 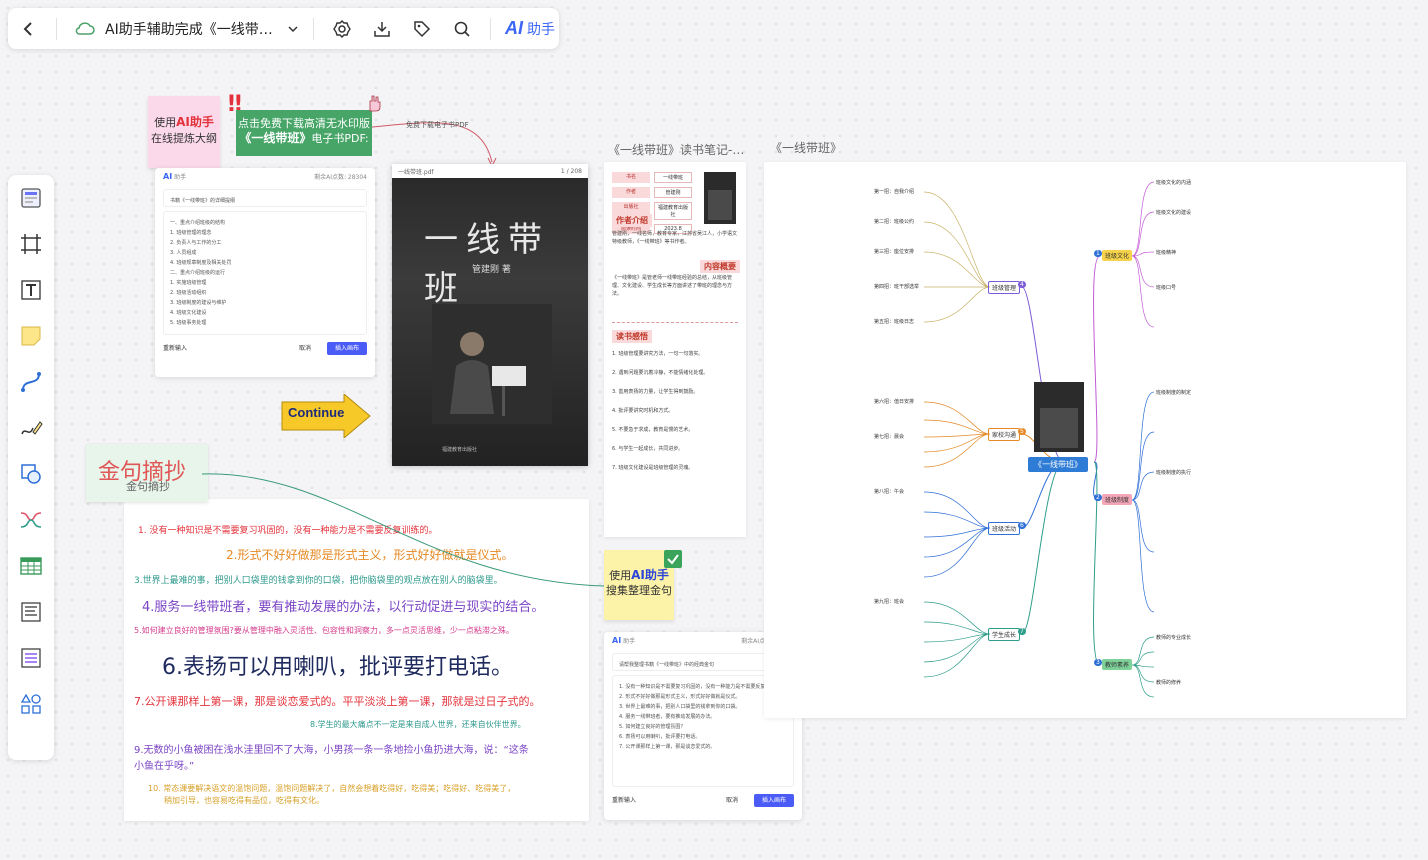 I want to click on mindmap-leaf: 第六招：值日安排, so click(x=894, y=401).